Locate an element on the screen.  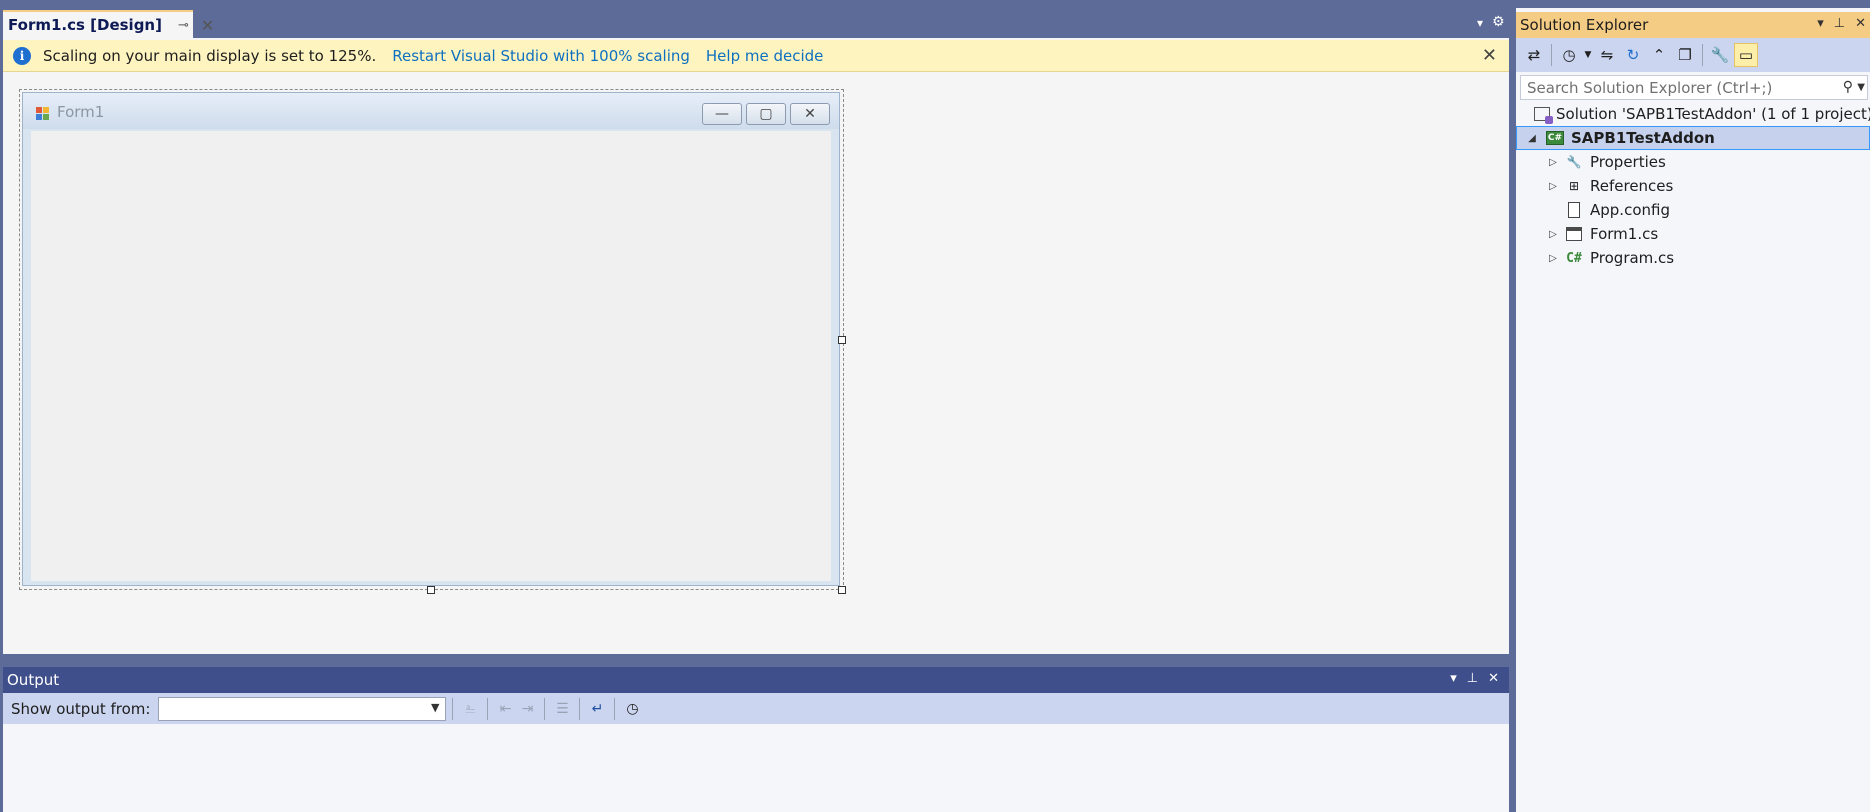
tree-item-form1: ▷ Form1.cs is located at coordinates (1693, 234).